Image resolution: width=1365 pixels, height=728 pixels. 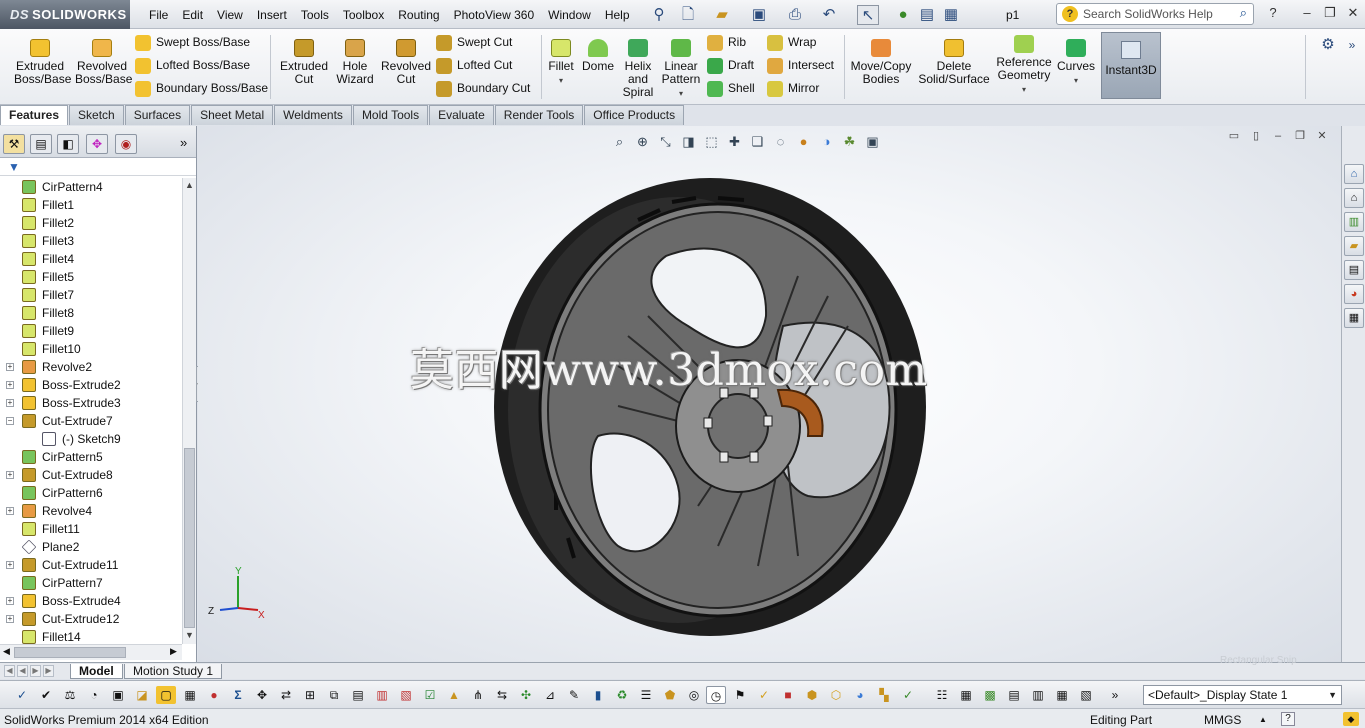 I want to click on model-tab: Model, so click(x=96, y=671).